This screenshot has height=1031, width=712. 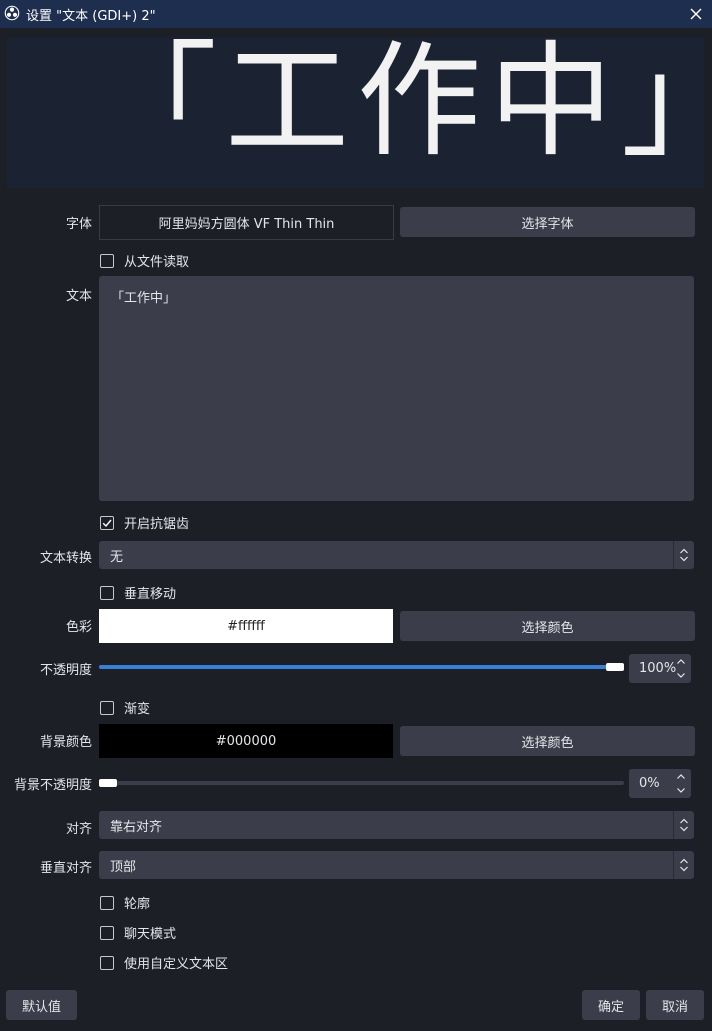 I want to click on vertical-checkbox-row: 垂直移动, so click(x=138, y=592).